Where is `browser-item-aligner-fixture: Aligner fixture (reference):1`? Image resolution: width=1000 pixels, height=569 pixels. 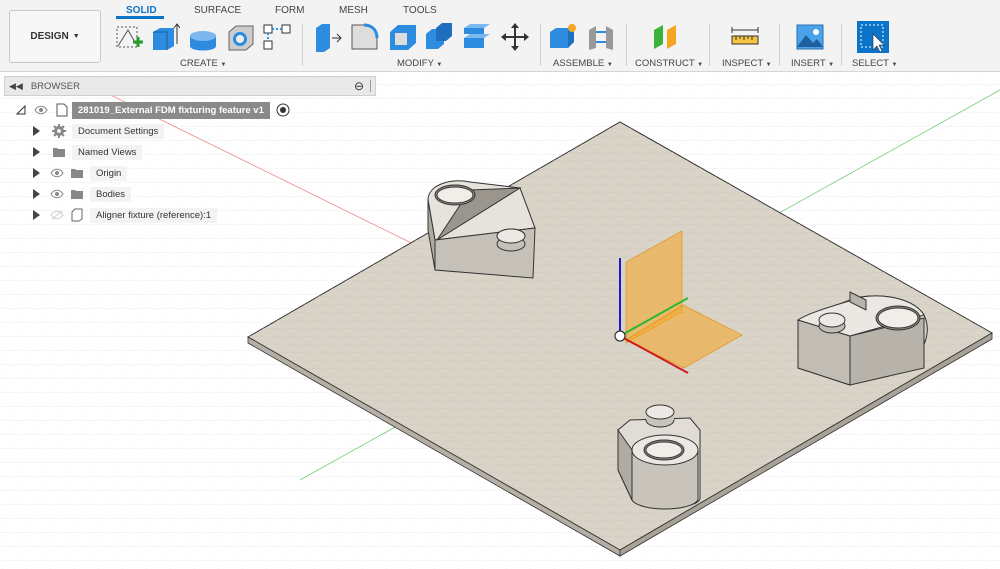 browser-item-aligner-fixture: Aligner fixture (reference):1 is located at coordinates (125, 215).